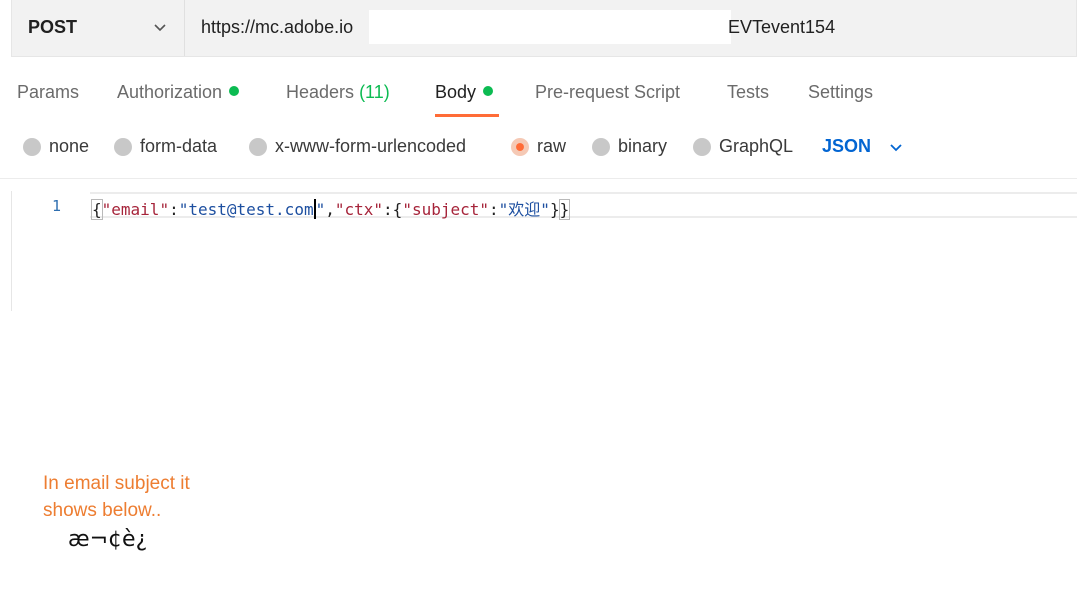 This screenshot has height=600, width=1077. I want to click on radio-label: GraphQL, so click(756, 146).